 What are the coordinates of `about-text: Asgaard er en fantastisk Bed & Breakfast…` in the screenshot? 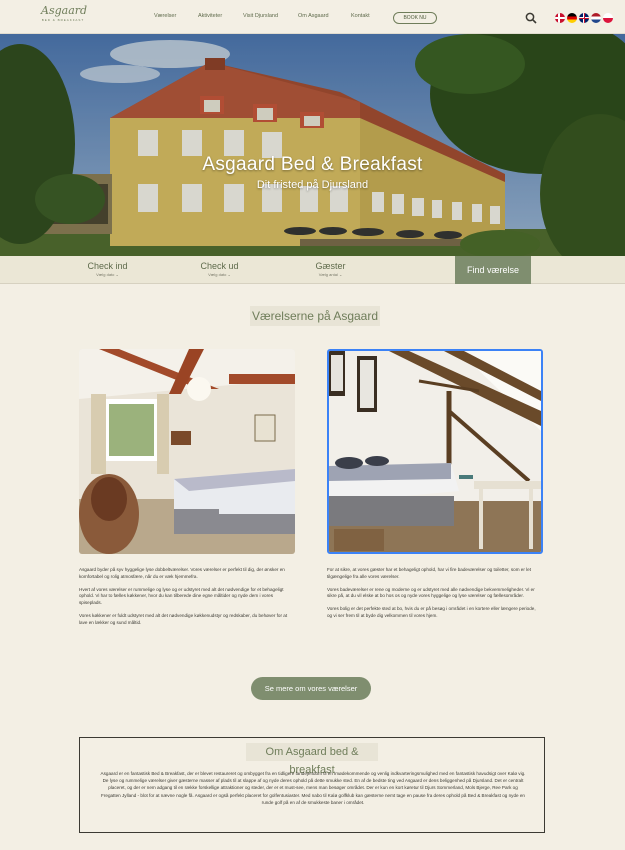 It's located at (313, 788).